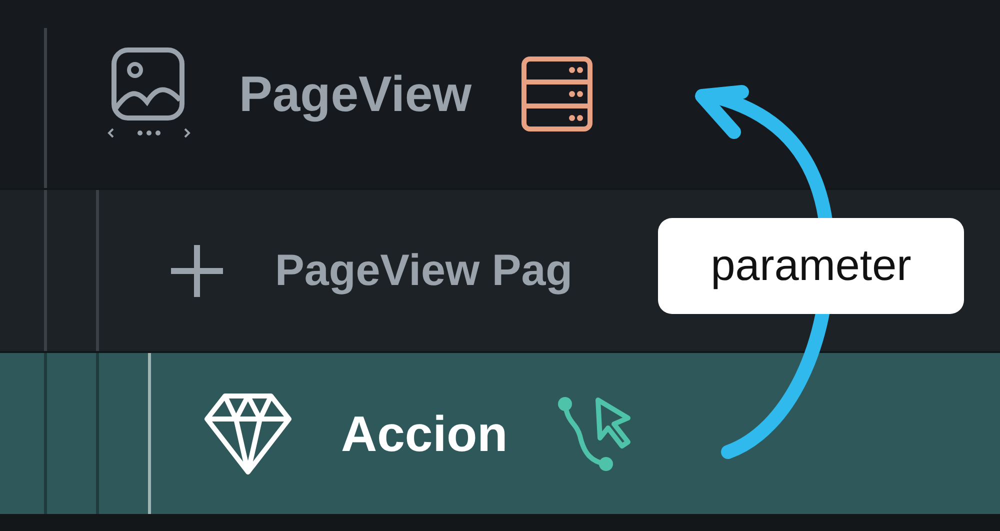  Describe the element at coordinates (248, 433) in the screenshot. I see `diamond-icon` at that location.